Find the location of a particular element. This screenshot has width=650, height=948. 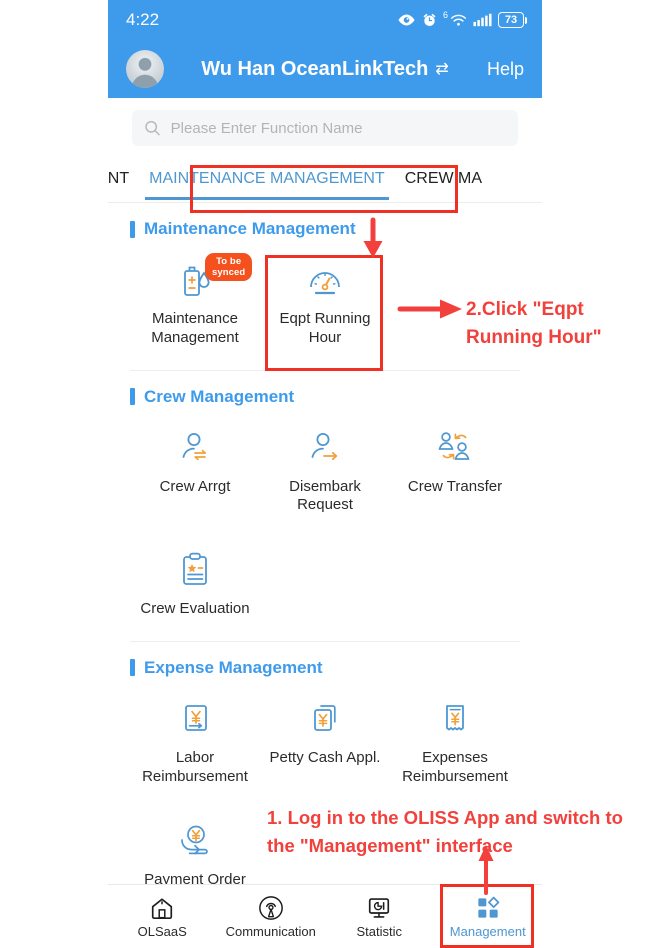

search-bar is located at coordinates (325, 128).